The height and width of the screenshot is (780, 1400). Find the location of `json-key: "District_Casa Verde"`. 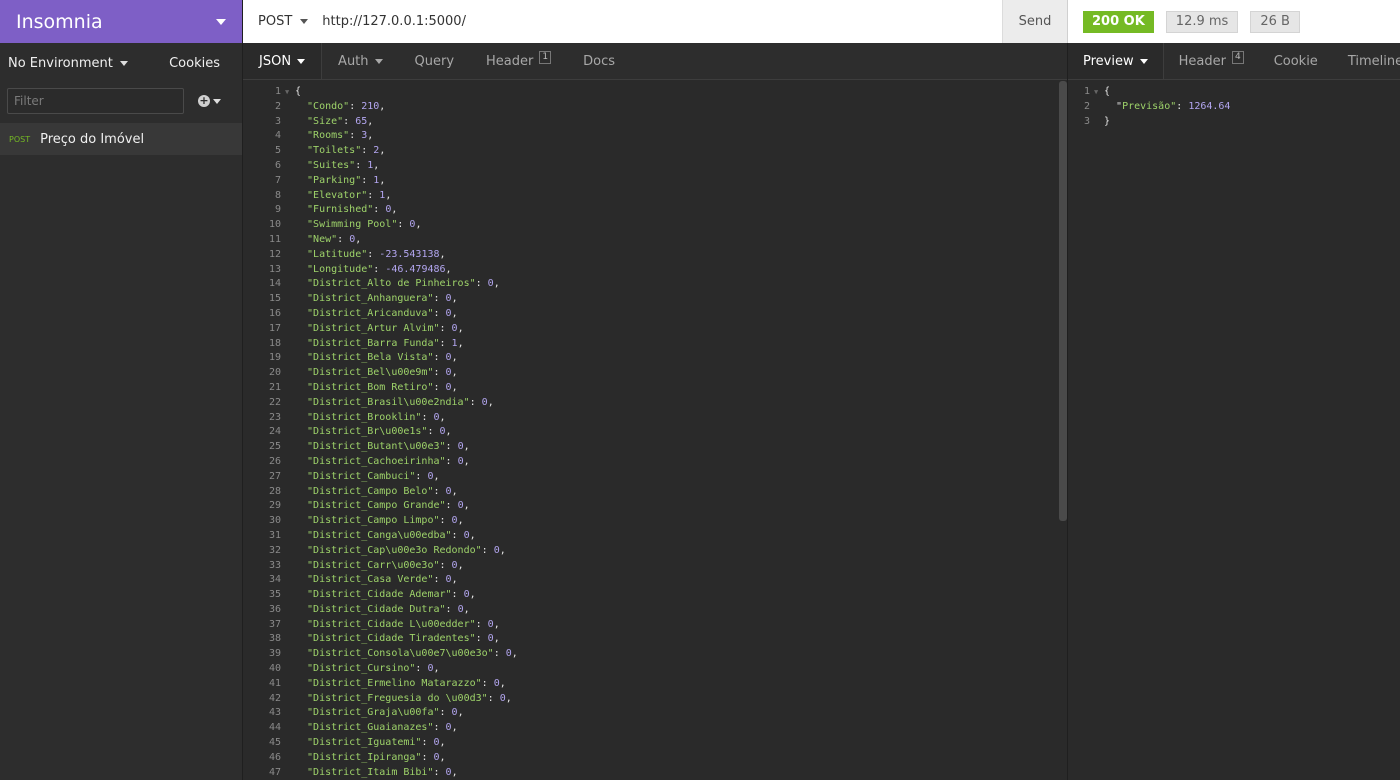

json-key: "District_Casa Verde" is located at coordinates (364, 580).